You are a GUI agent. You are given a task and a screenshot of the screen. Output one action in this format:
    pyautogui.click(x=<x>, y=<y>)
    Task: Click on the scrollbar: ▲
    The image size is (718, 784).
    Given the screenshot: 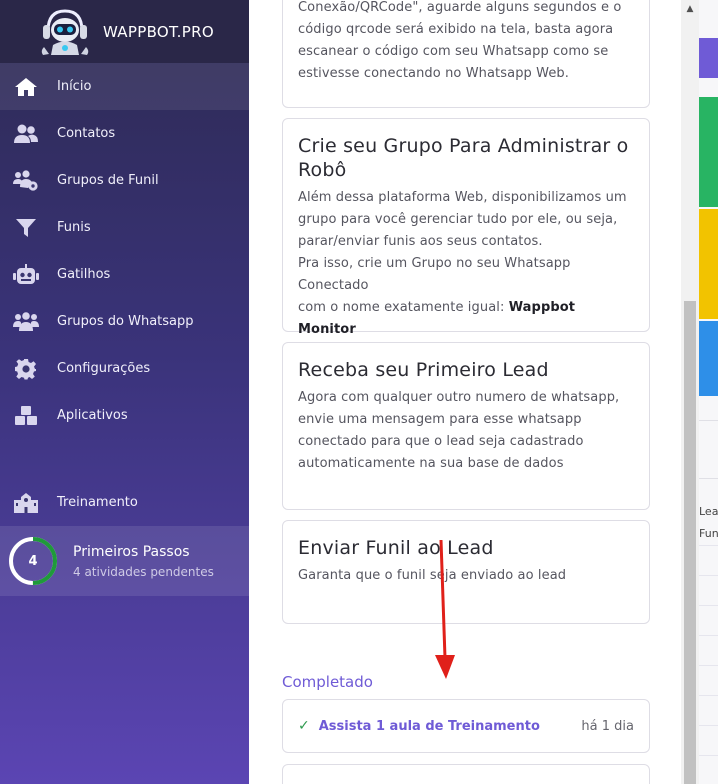 What is the action you would take?
    pyautogui.click(x=690, y=392)
    